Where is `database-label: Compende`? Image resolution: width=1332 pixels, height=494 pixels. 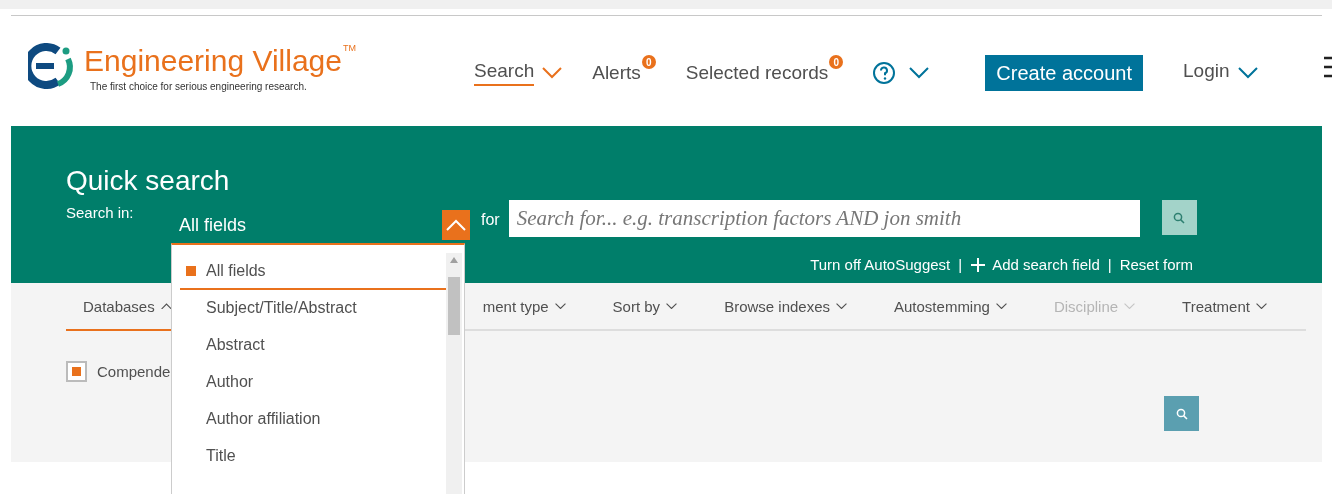 database-label: Compende is located at coordinates (134, 371).